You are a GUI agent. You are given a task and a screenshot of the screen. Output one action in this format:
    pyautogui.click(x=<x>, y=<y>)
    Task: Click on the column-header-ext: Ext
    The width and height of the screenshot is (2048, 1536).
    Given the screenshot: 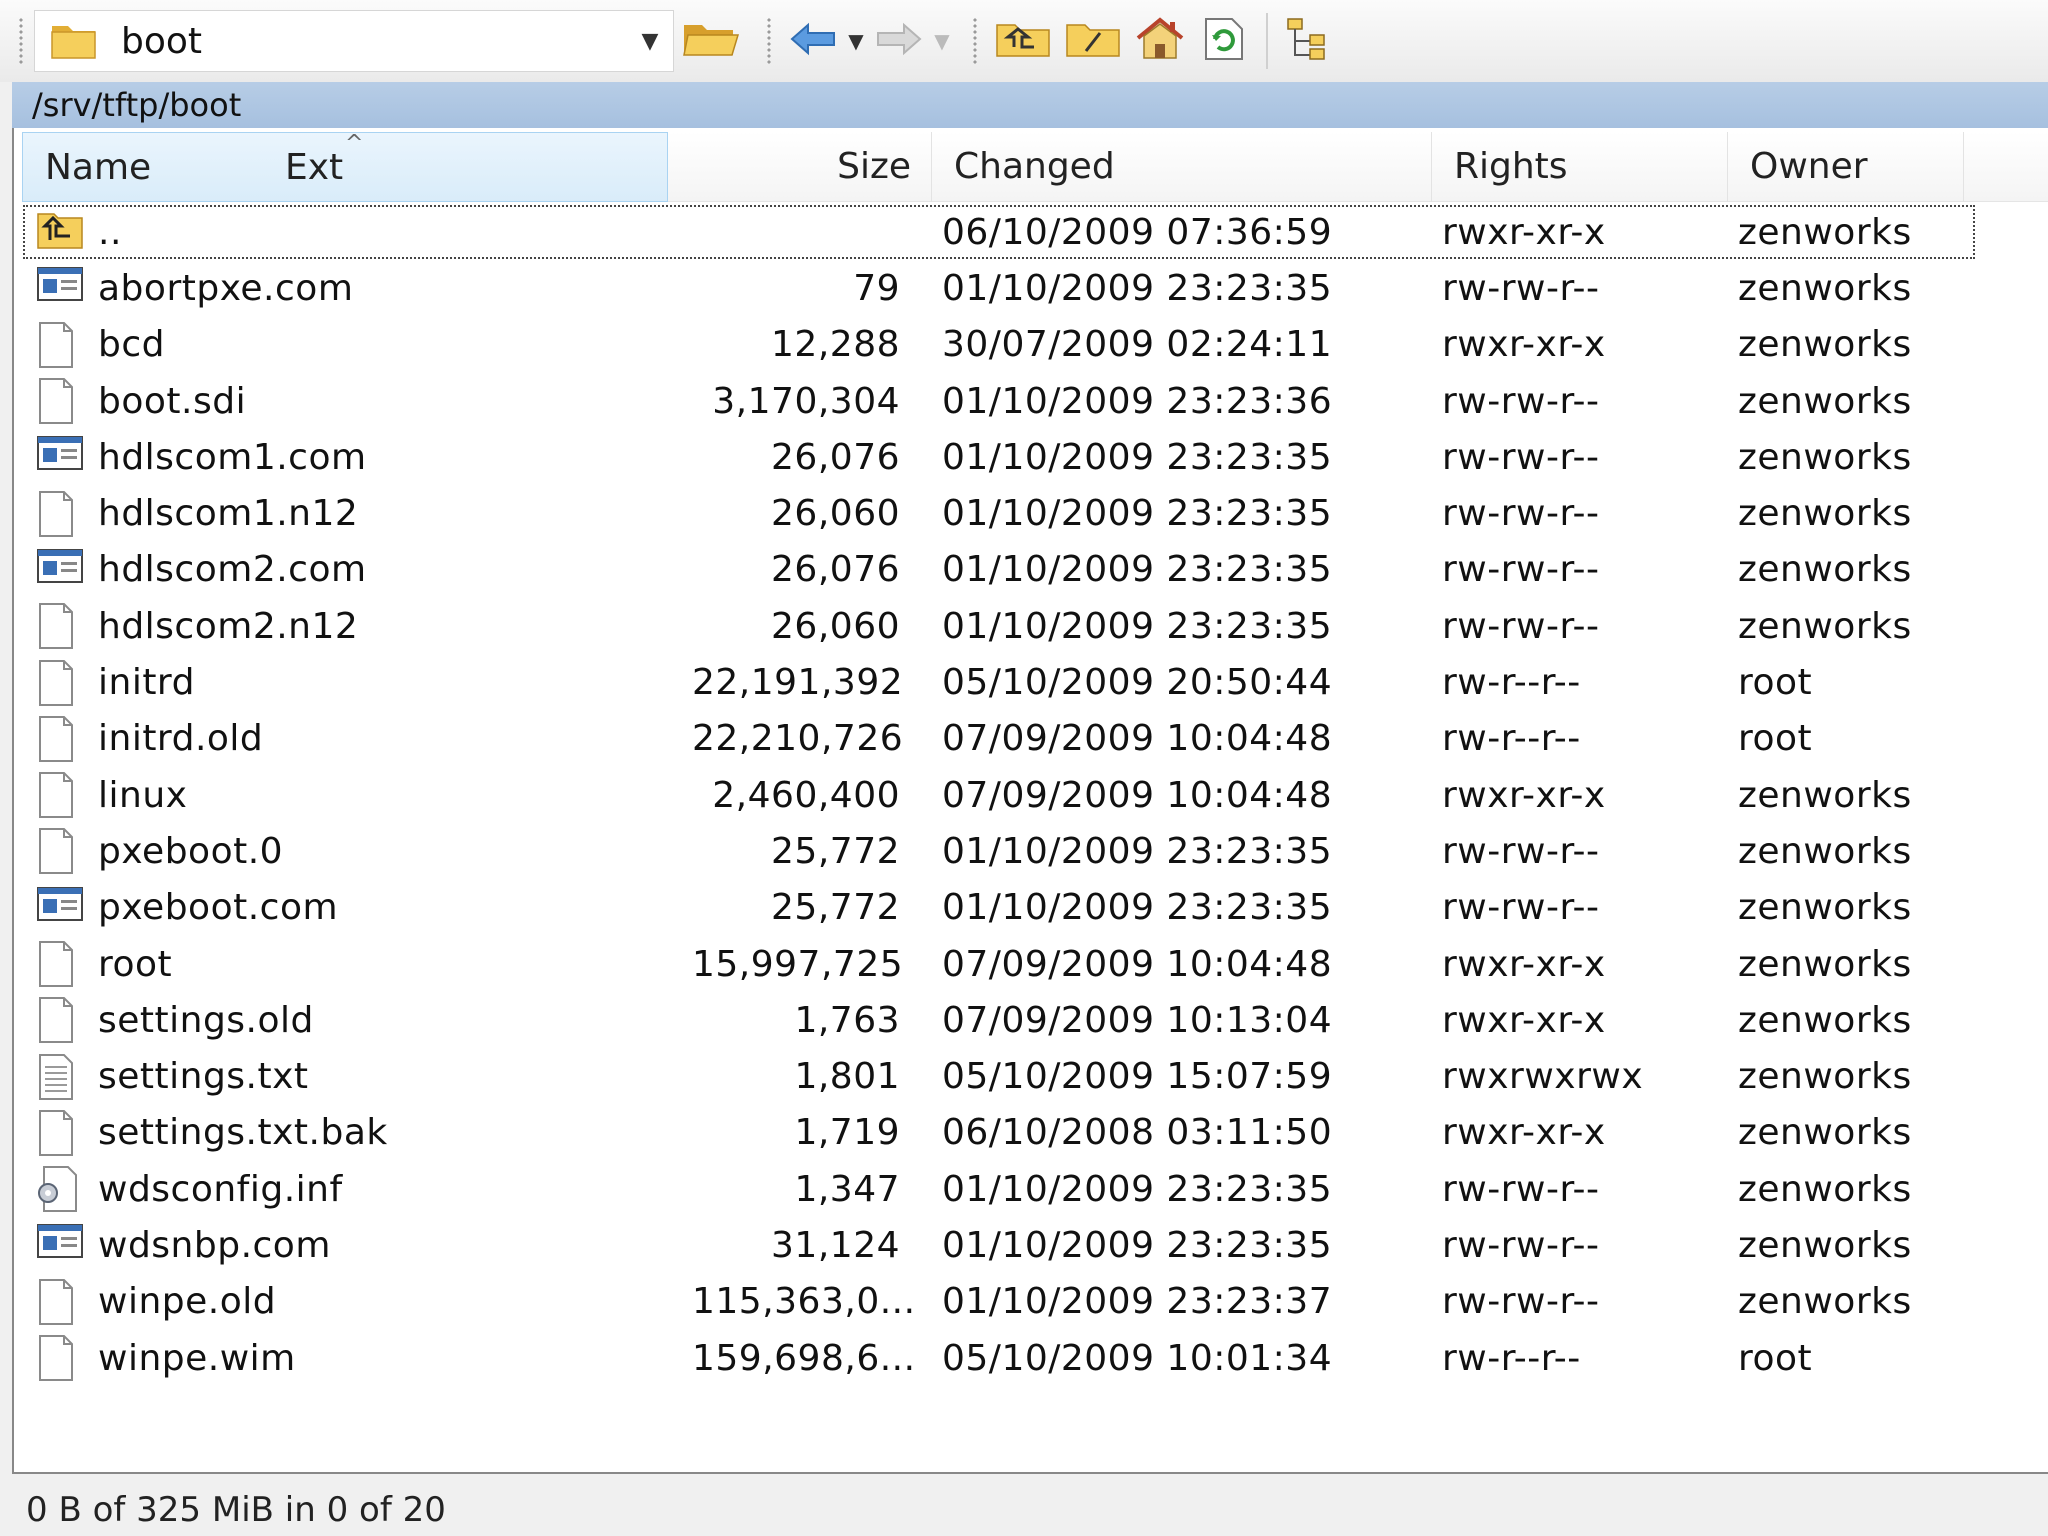 What is the action you would take?
    pyautogui.click(x=314, y=168)
    